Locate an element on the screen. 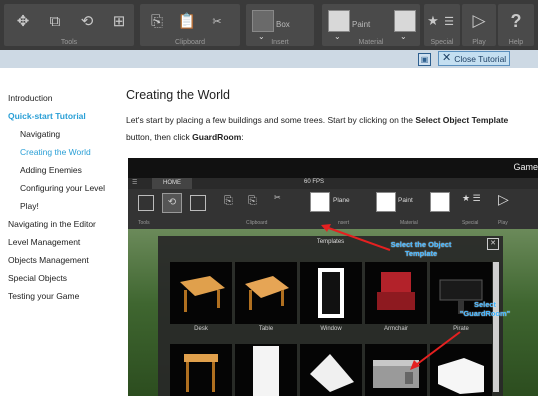 This screenshot has width=538, height=396. play-icon: ▷ is located at coordinates (479, 21).